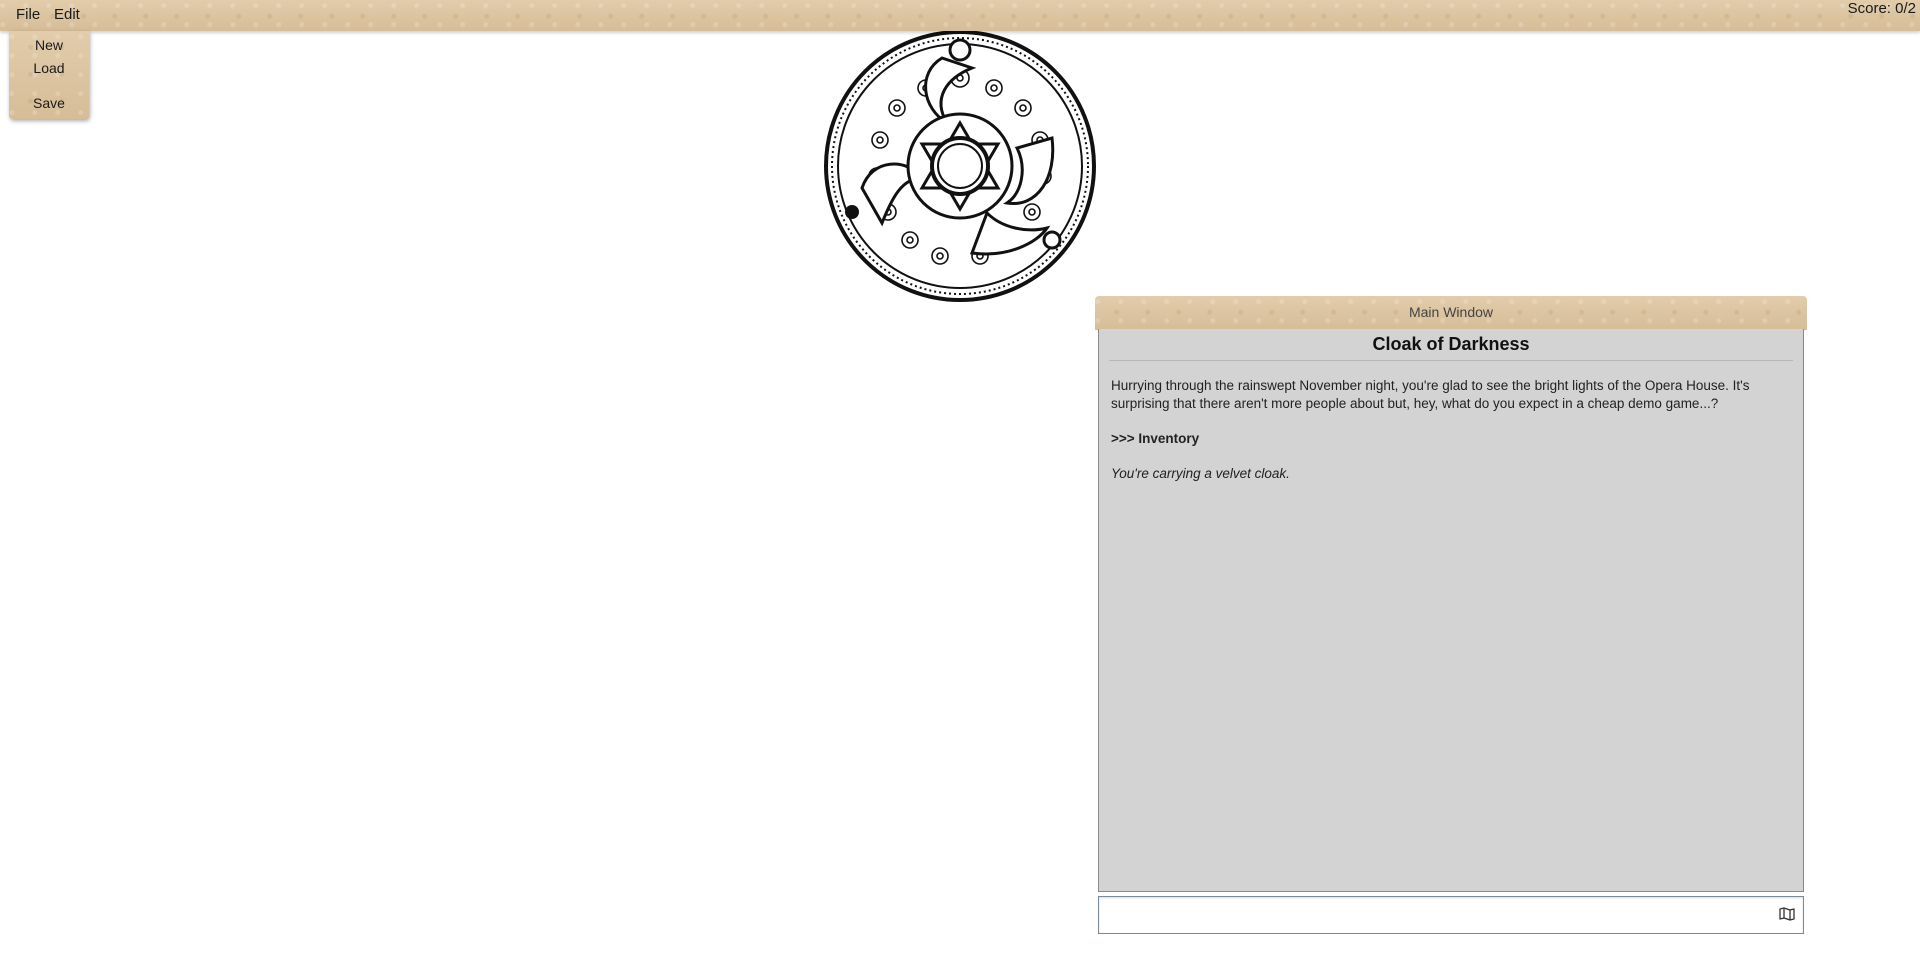 This screenshot has height=967, width=1920. I want to click on player-command: >>> Inventory, so click(1155, 438).